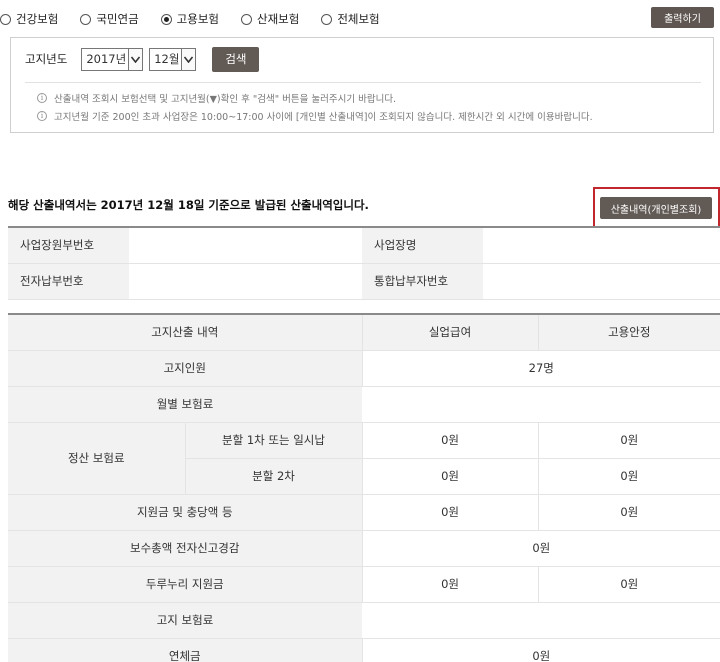 The image size is (720, 662). I want to click on table-row: 지원금 및 충당액 등 0원 0원, so click(364, 512).